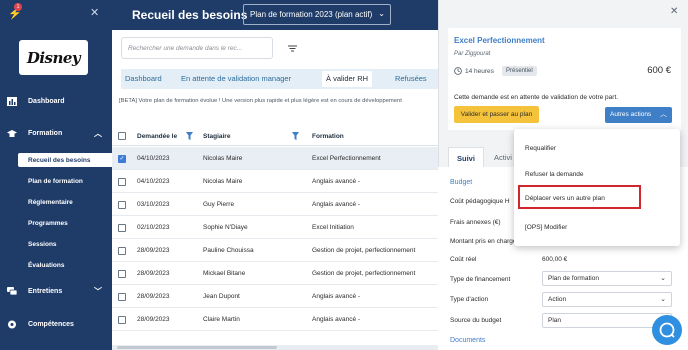 This screenshot has width=688, height=350. I want to click on menu-item-requalifier: Requalifier, so click(540, 148).